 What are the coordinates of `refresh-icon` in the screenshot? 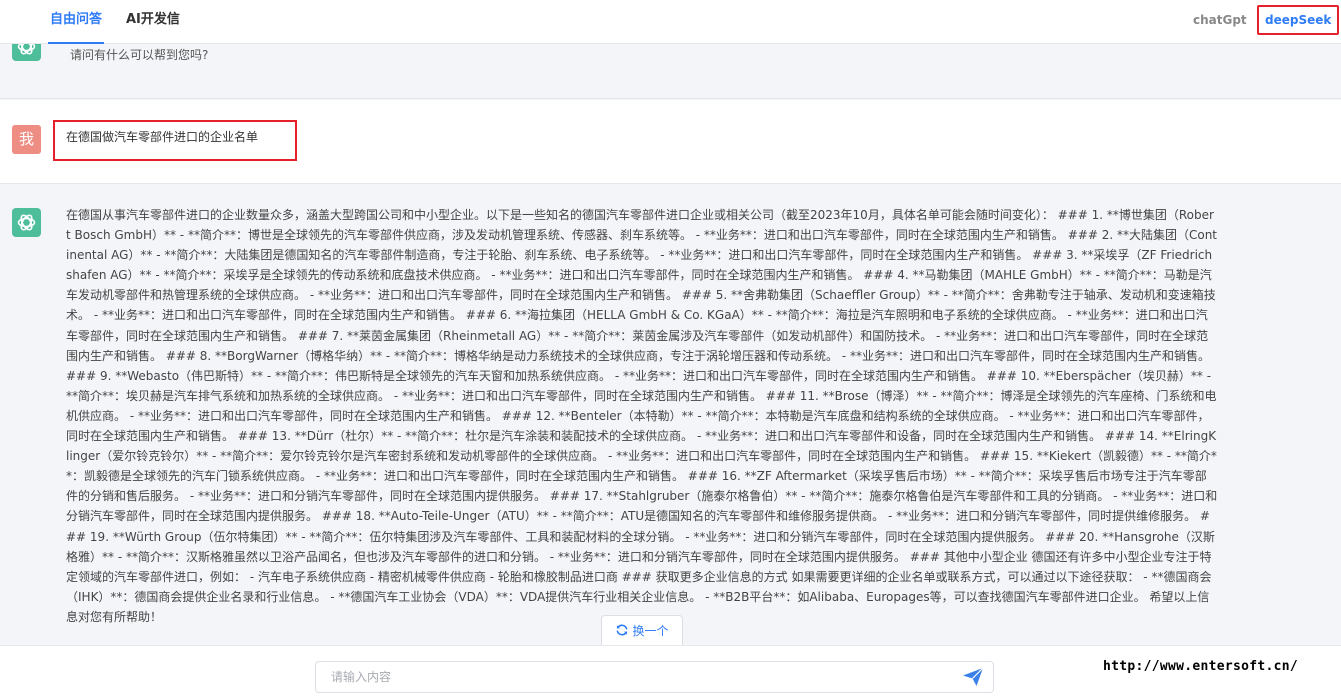 It's located at (622, 630).